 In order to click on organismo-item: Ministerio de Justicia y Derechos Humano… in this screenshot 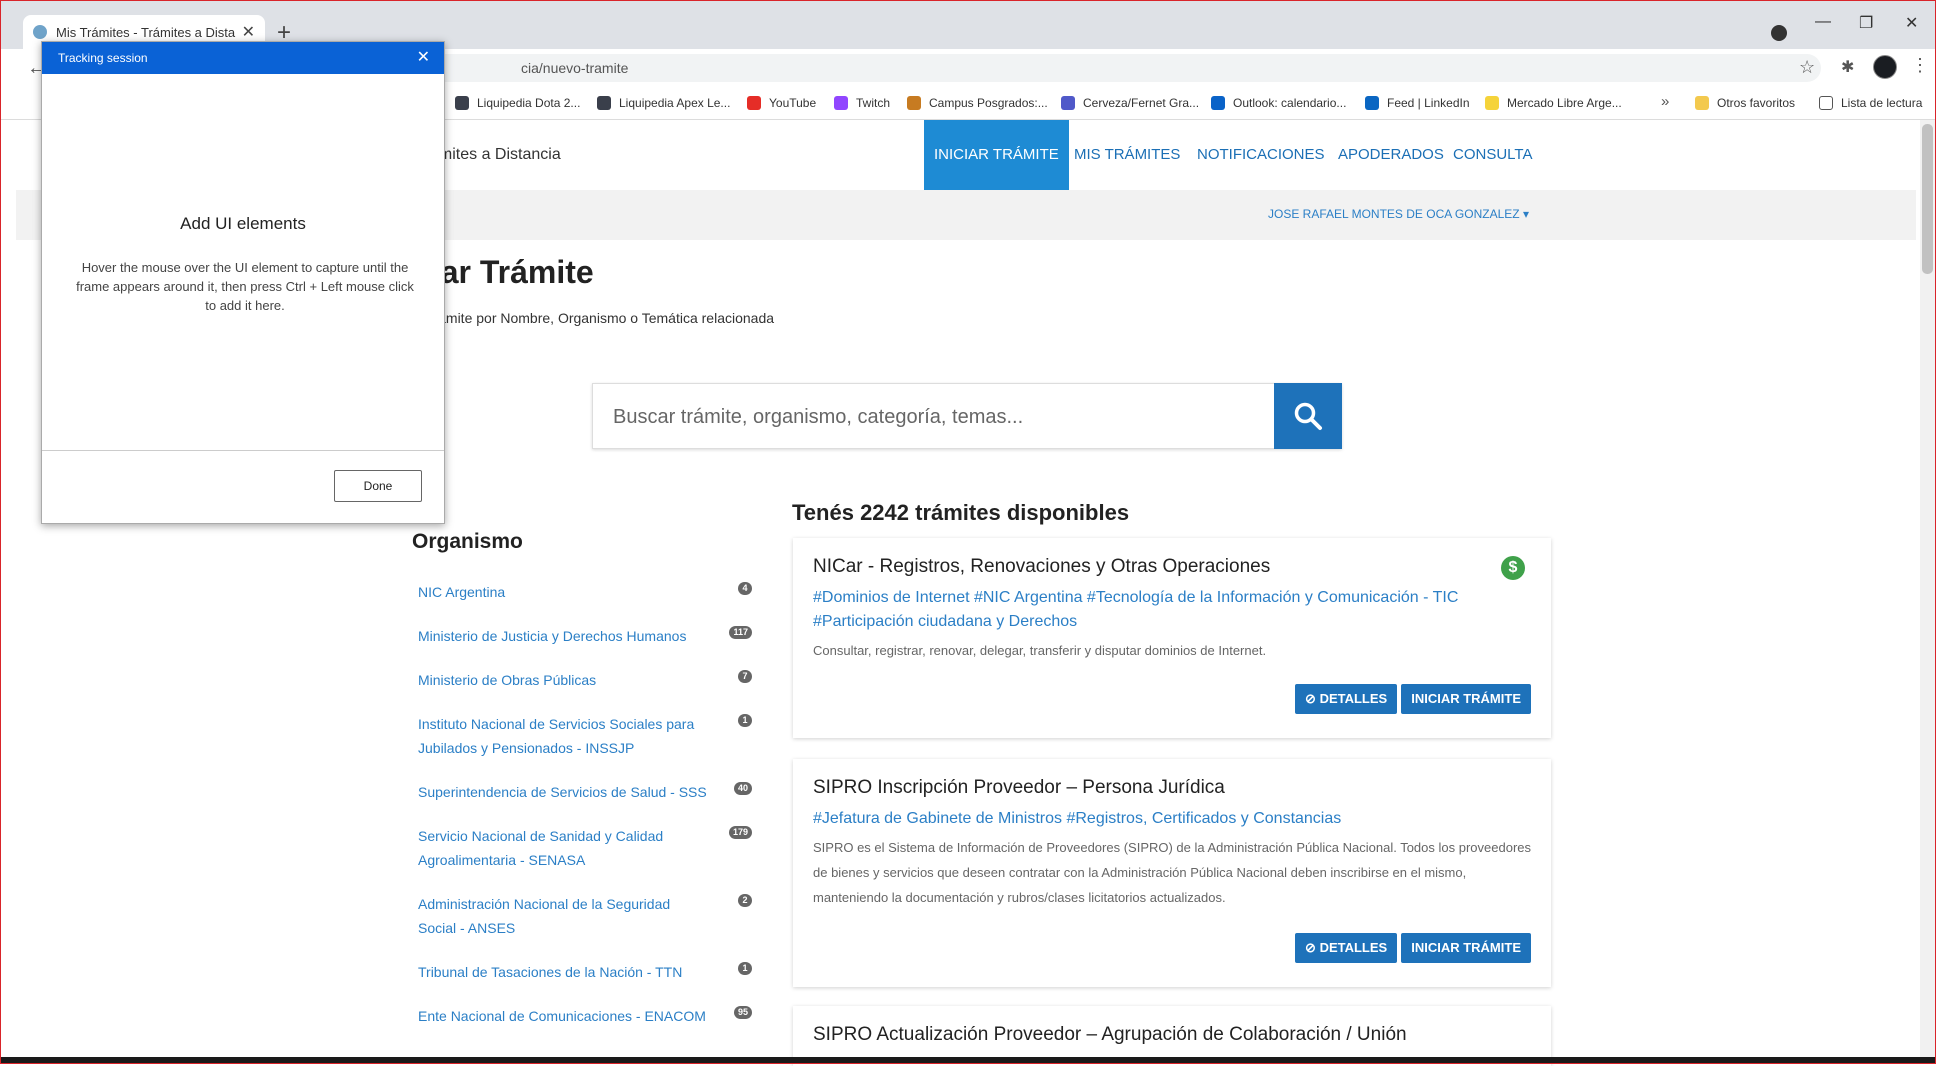, I will do `click(585, 636)`.